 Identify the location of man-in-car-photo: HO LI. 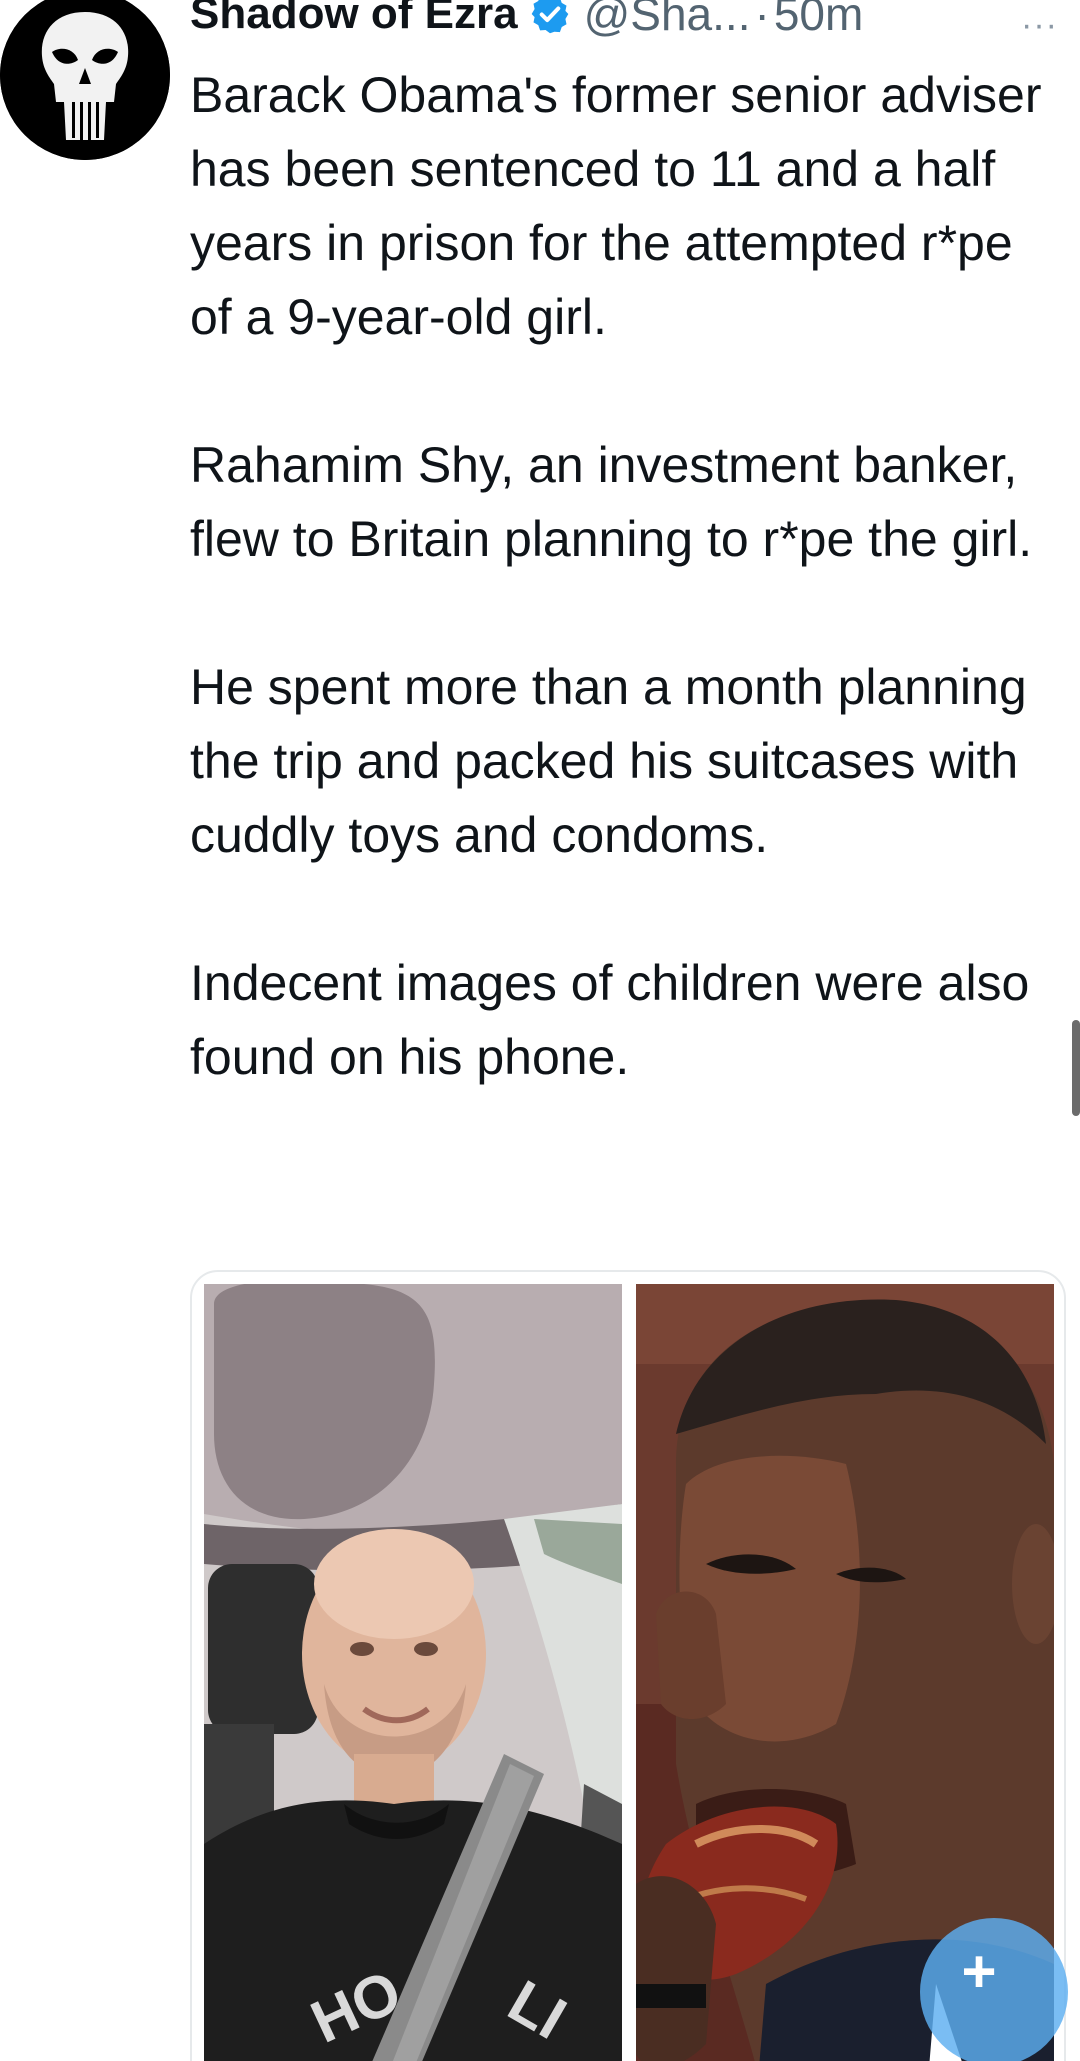
(413, 1672).